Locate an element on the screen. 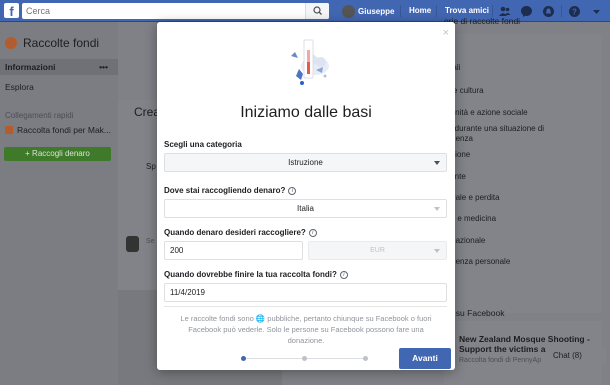 The image size is (610, 385). facebook-logo-icon: f is located at coordinates (11, 11).